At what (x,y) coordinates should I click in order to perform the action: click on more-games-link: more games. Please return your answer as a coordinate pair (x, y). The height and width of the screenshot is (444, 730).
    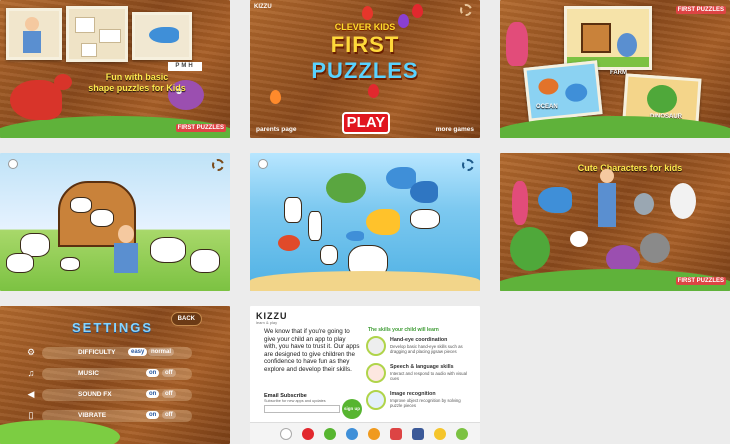
    Looking at the image, I should click on (455, 129).